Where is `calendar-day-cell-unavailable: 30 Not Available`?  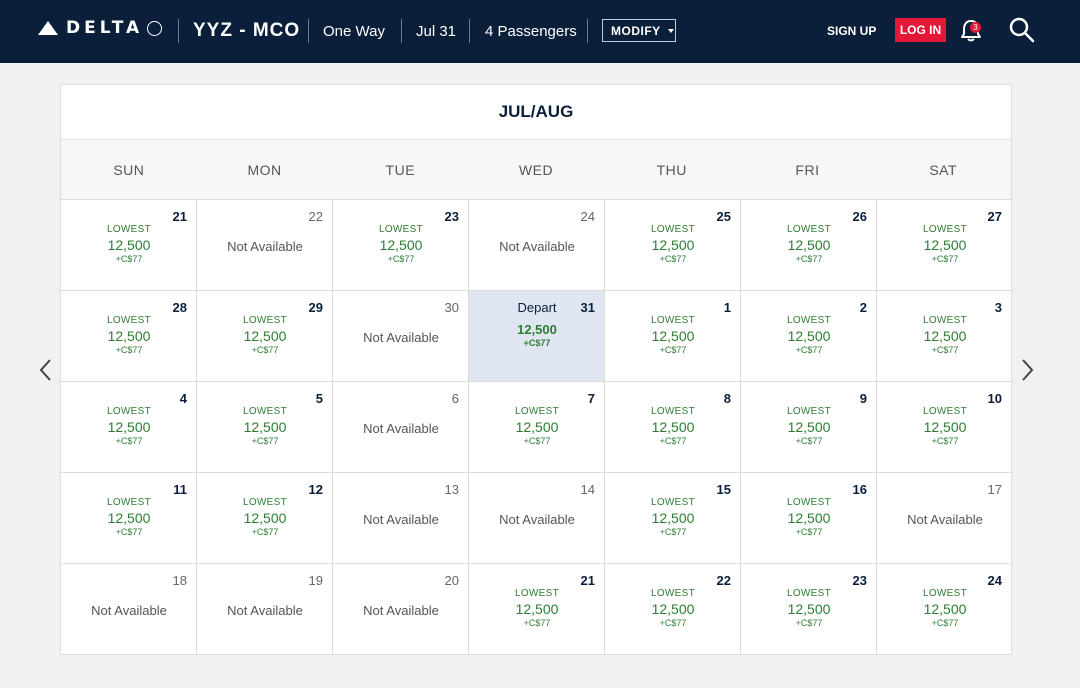 calendar-day-cell-unavailable: 30 Not Available is located at coordinates (401, 336).